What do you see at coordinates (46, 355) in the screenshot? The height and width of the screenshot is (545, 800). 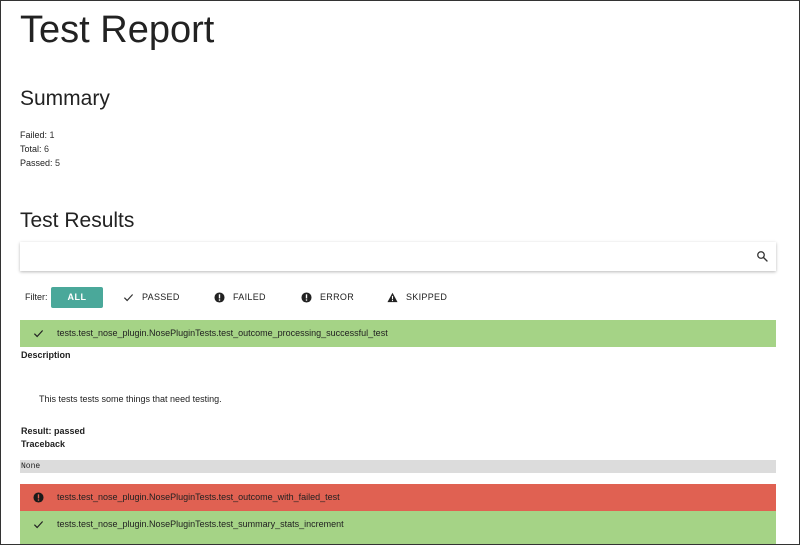 I see `description-label: Description` at bounding box center [46, 355].